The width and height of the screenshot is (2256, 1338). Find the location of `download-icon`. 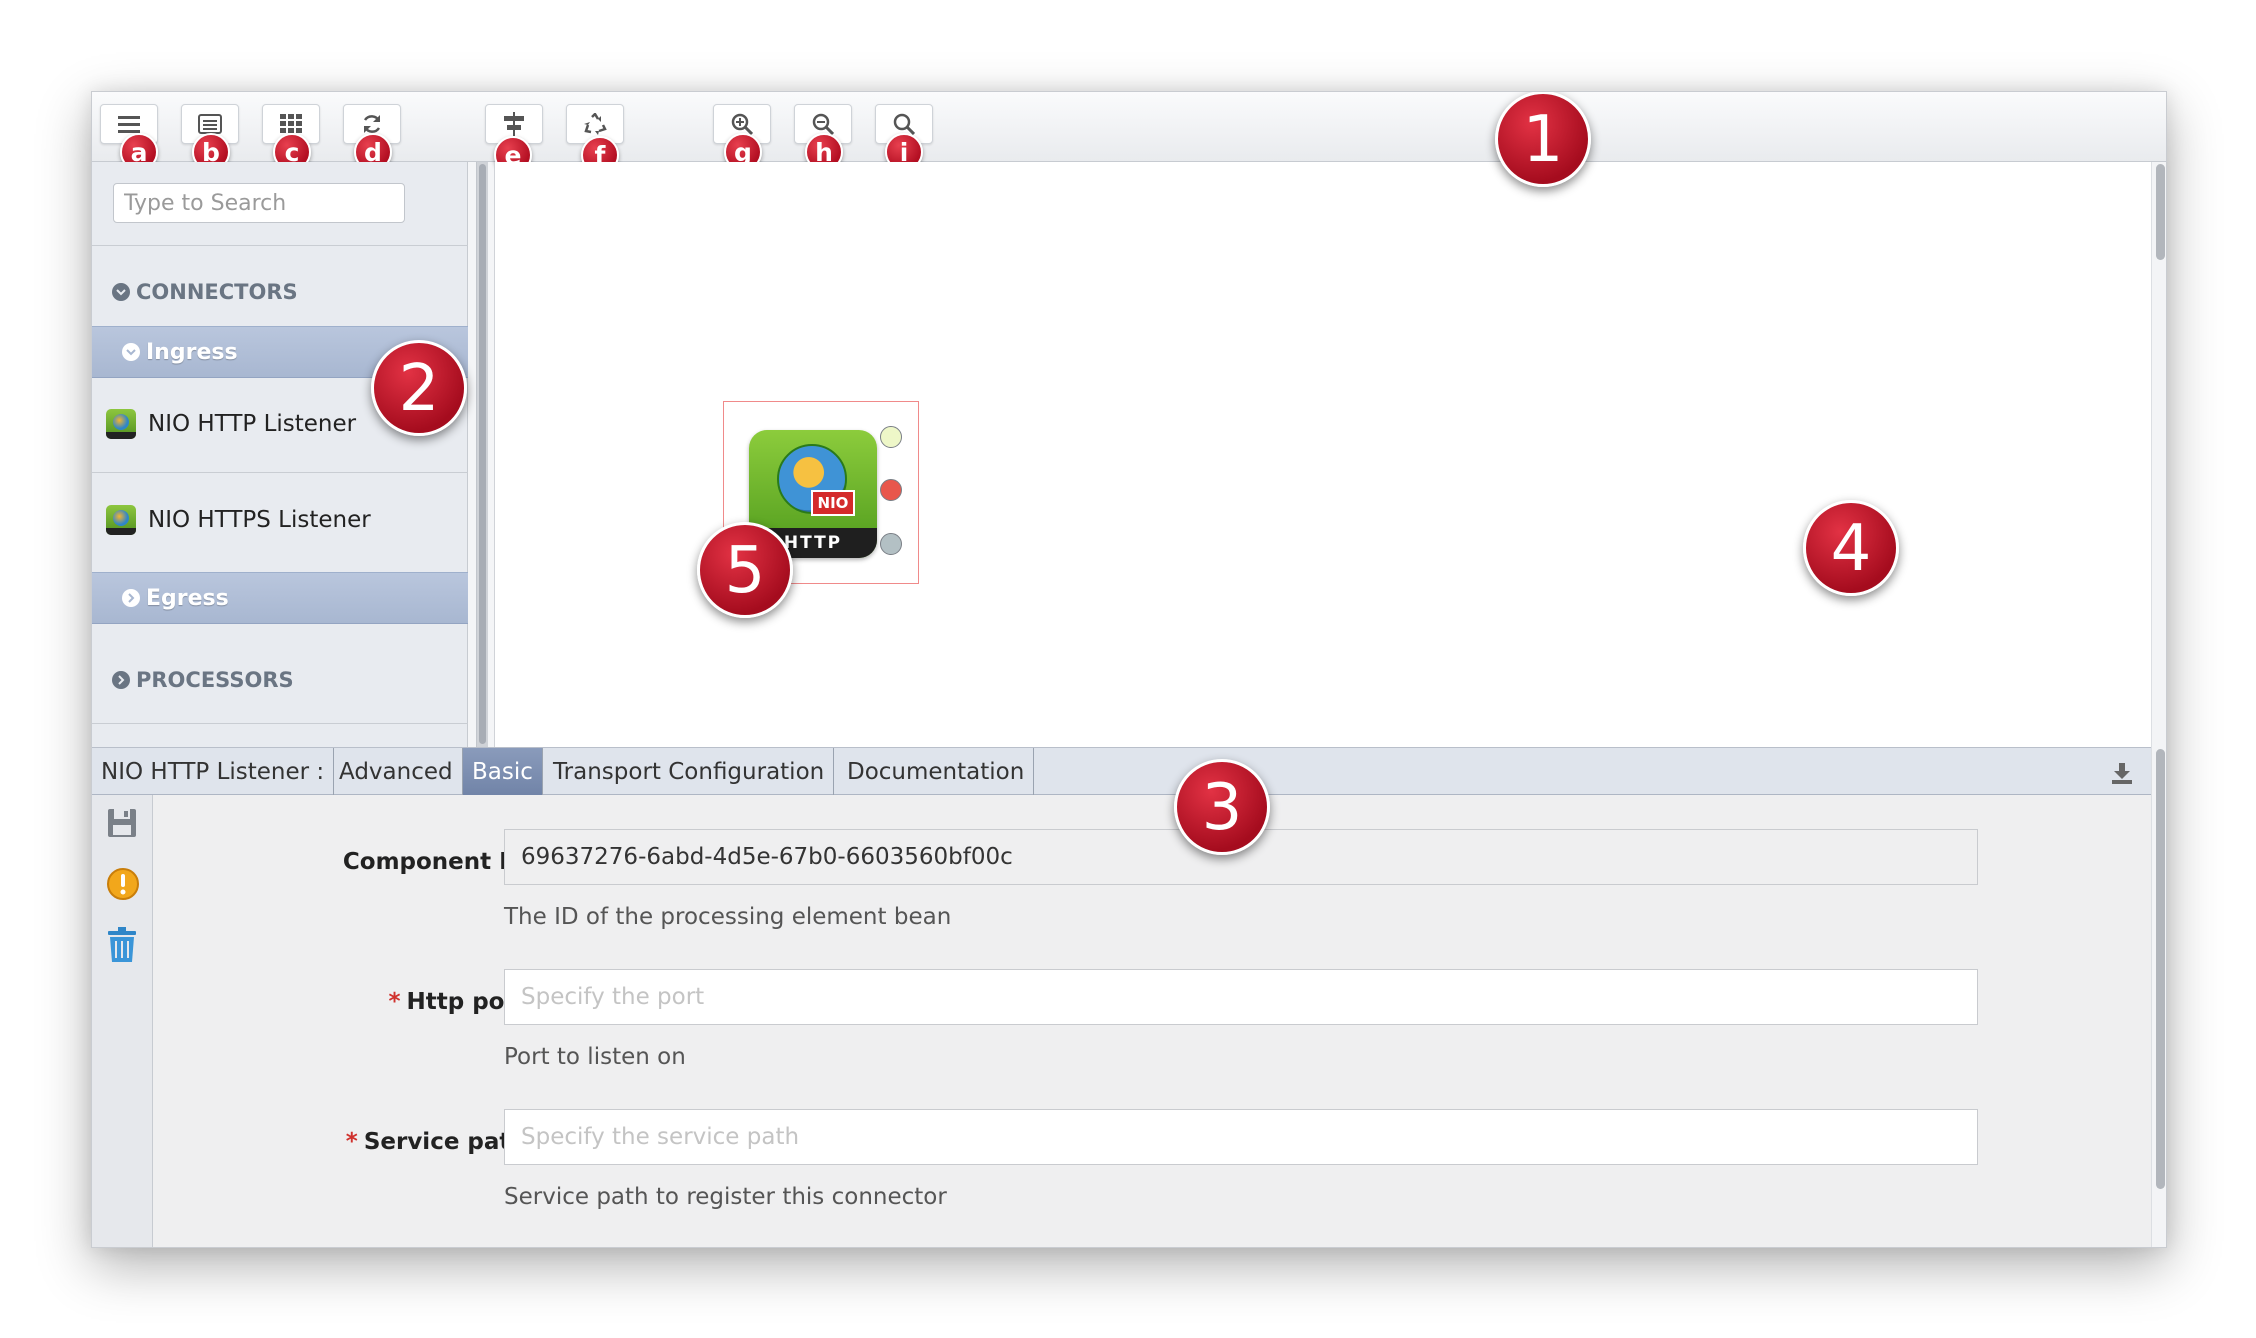

download-icon is located at coordinates (2122, 773).